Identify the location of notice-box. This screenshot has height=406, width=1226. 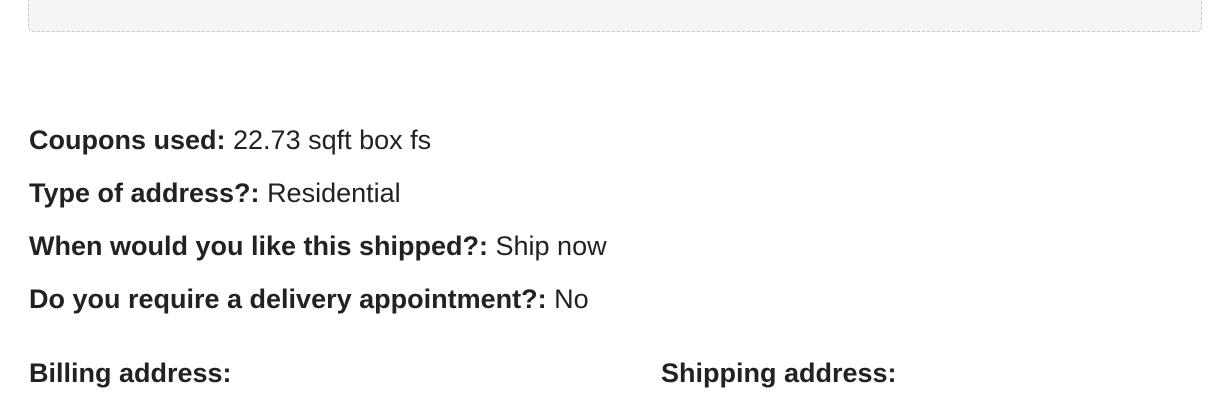
(615, 16).